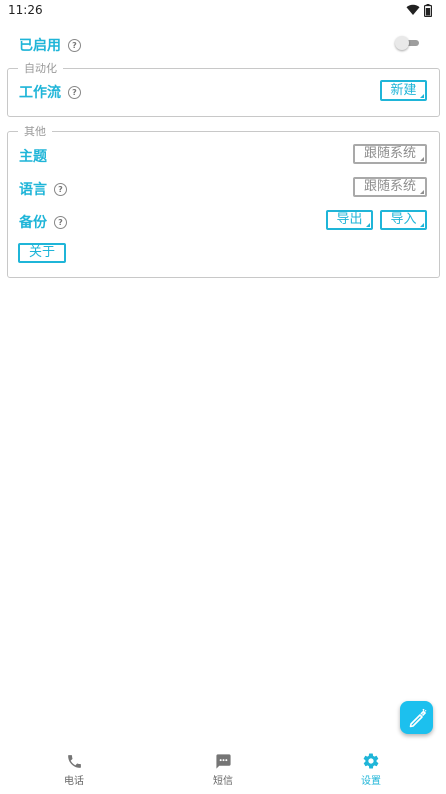 The image size is (446, 794). Describe the element at coordinates (371, 761) in the screenshot. I see `gear-icon` at that location.